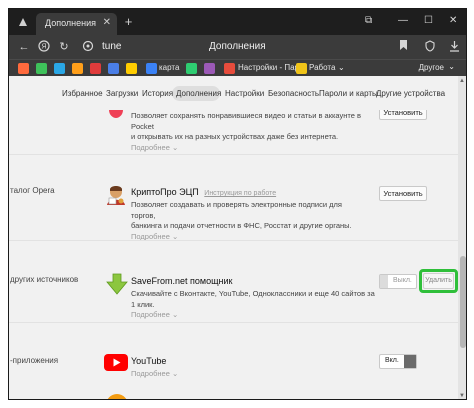 This screenshot has height=408, width=474. I want to click on bookmark-work-label: Работа, so click(322, 67).